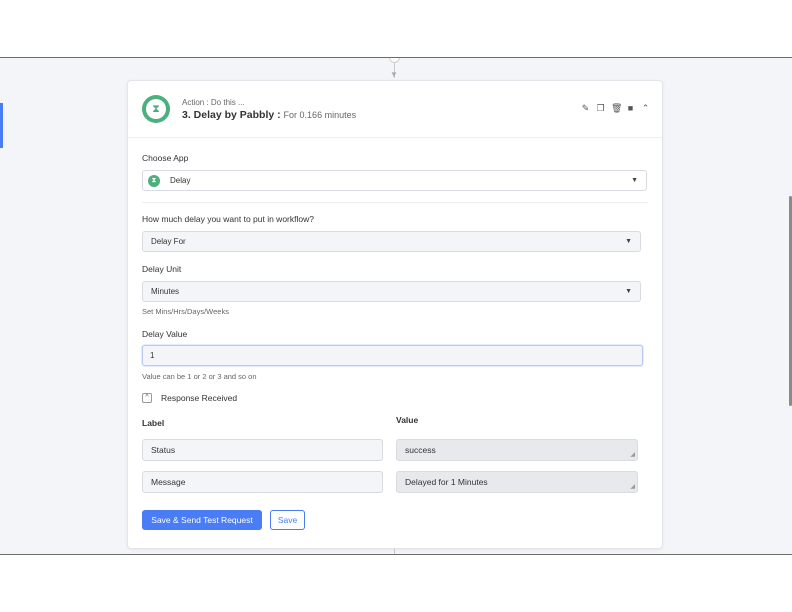  What do you see at coordinates (600, 108) in the screenshot?
I see `copy-icon: ❐` at bounding box center [600, 108].